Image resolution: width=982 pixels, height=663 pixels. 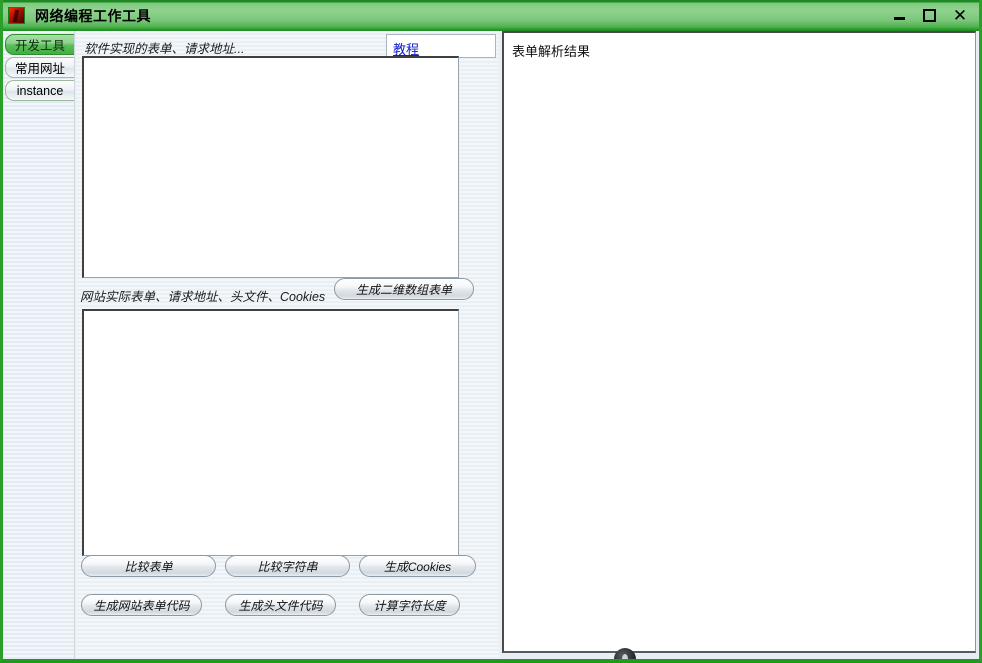 I want to click on generate-header-code-button: 生成头文件代码, so click(x=280, y=605).